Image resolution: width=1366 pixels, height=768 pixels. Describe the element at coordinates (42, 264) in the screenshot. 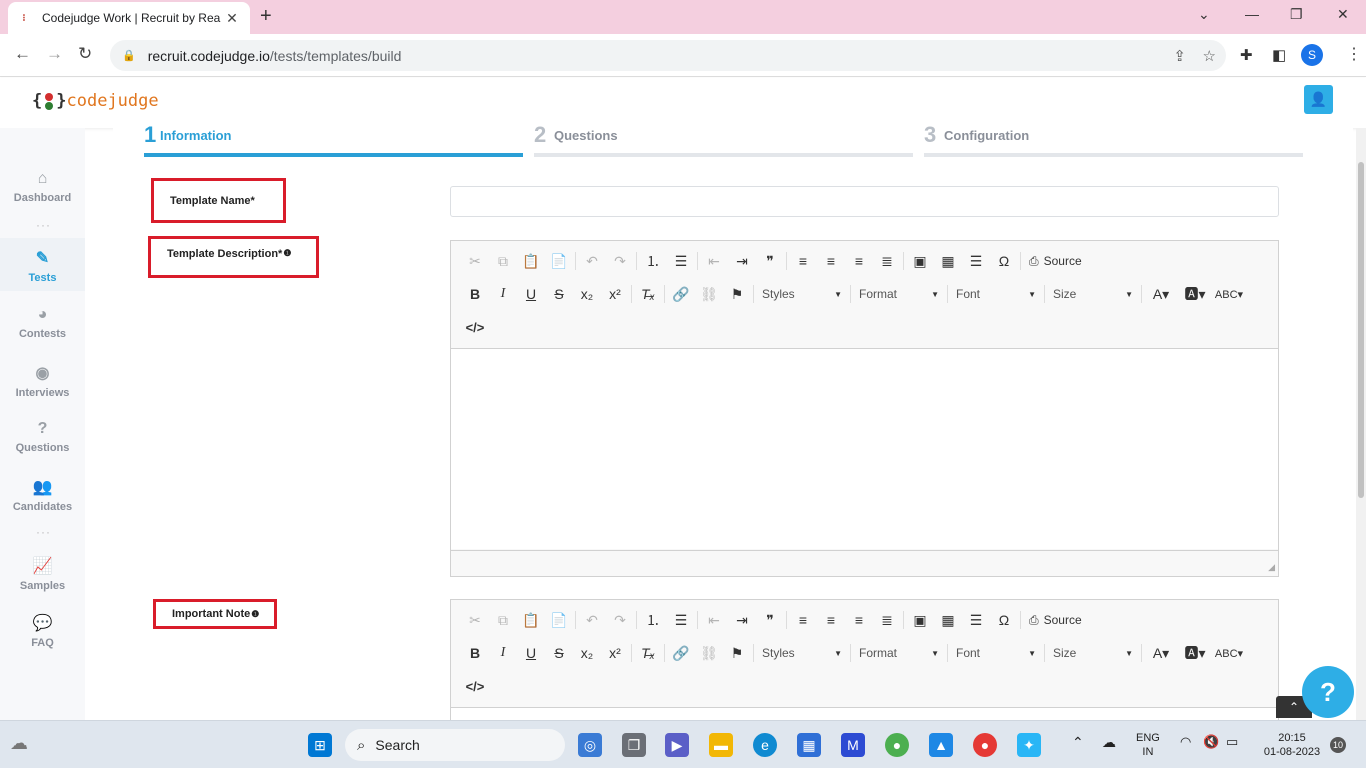

I see `sidebar-item-tests: ✎ Tests` at that location.